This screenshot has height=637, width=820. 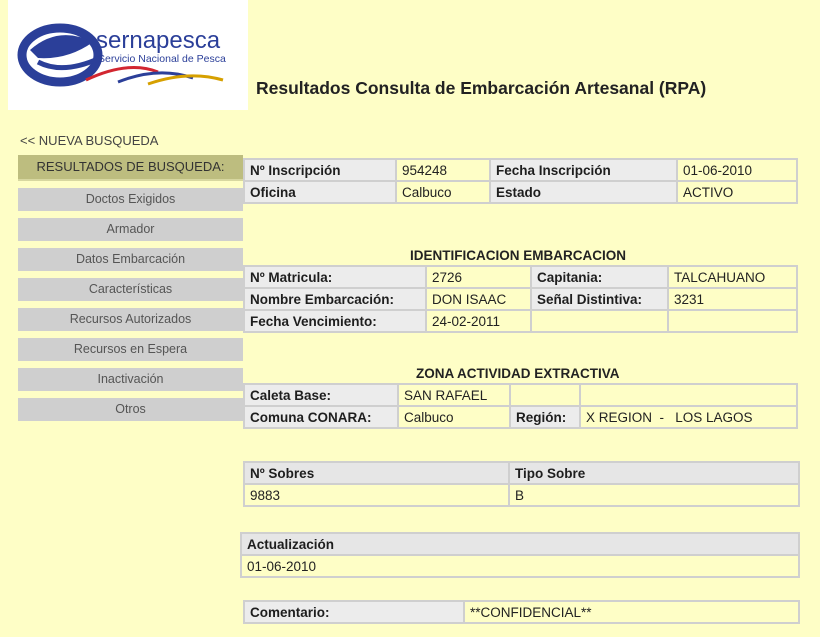 What do you see at coordinates (162, 59) in the screenshot?
I see `logo-subtitle-text: Servicio Nacional de Pesca` at bounding box center [162, 59].